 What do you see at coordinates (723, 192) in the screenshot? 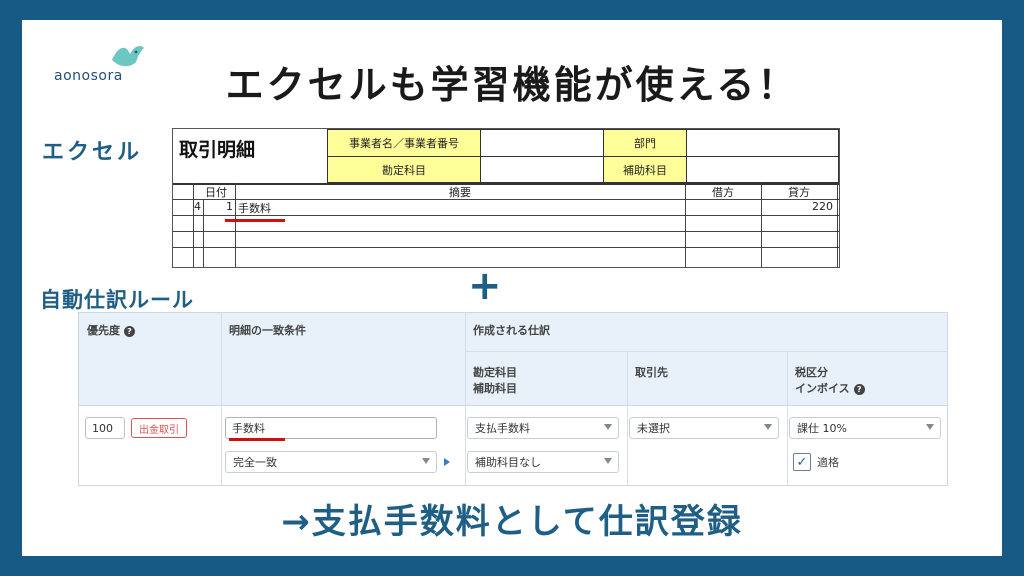
I see `col-debit: 借方` at bounding box center [723, 192].